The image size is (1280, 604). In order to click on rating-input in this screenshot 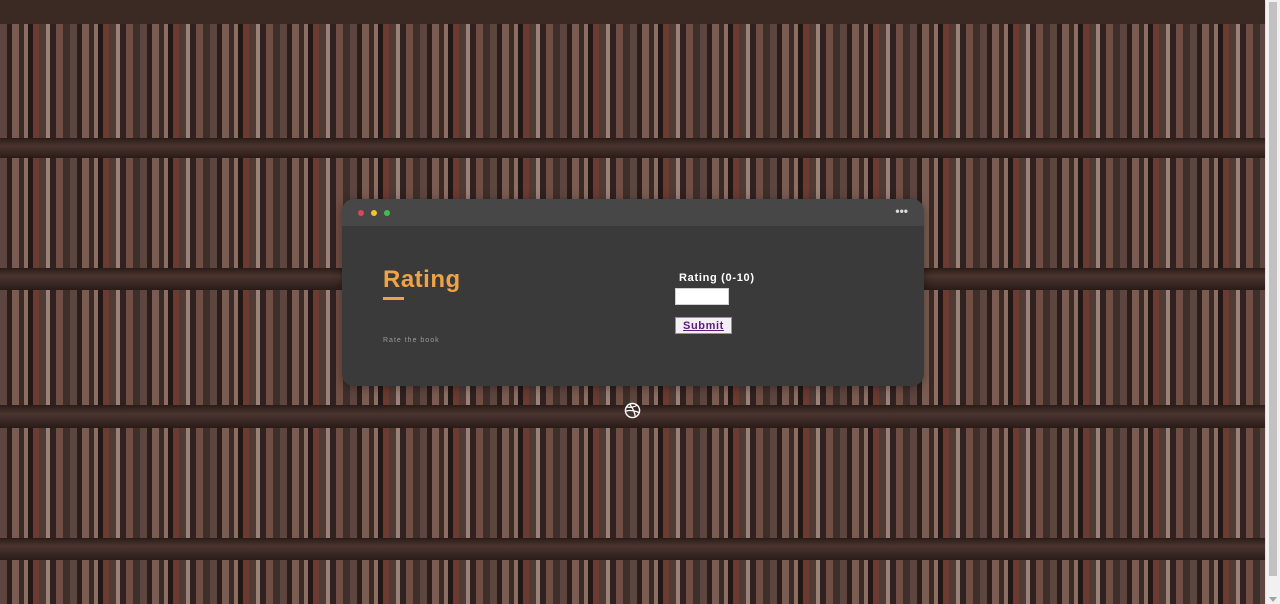, I will do `click(702, 296)`.